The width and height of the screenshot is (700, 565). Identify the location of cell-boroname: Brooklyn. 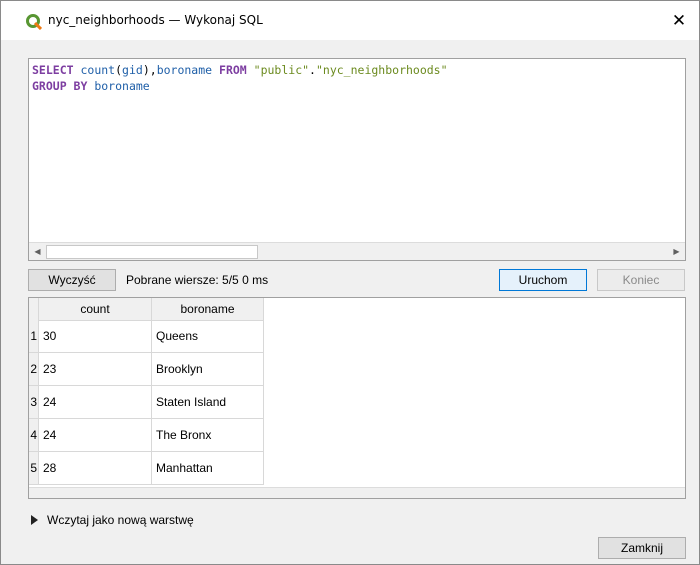
(208, 369).